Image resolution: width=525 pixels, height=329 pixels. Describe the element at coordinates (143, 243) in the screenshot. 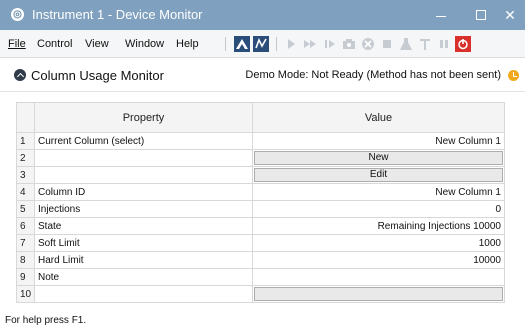

I see `property-cell: Soft Limit` at that location.